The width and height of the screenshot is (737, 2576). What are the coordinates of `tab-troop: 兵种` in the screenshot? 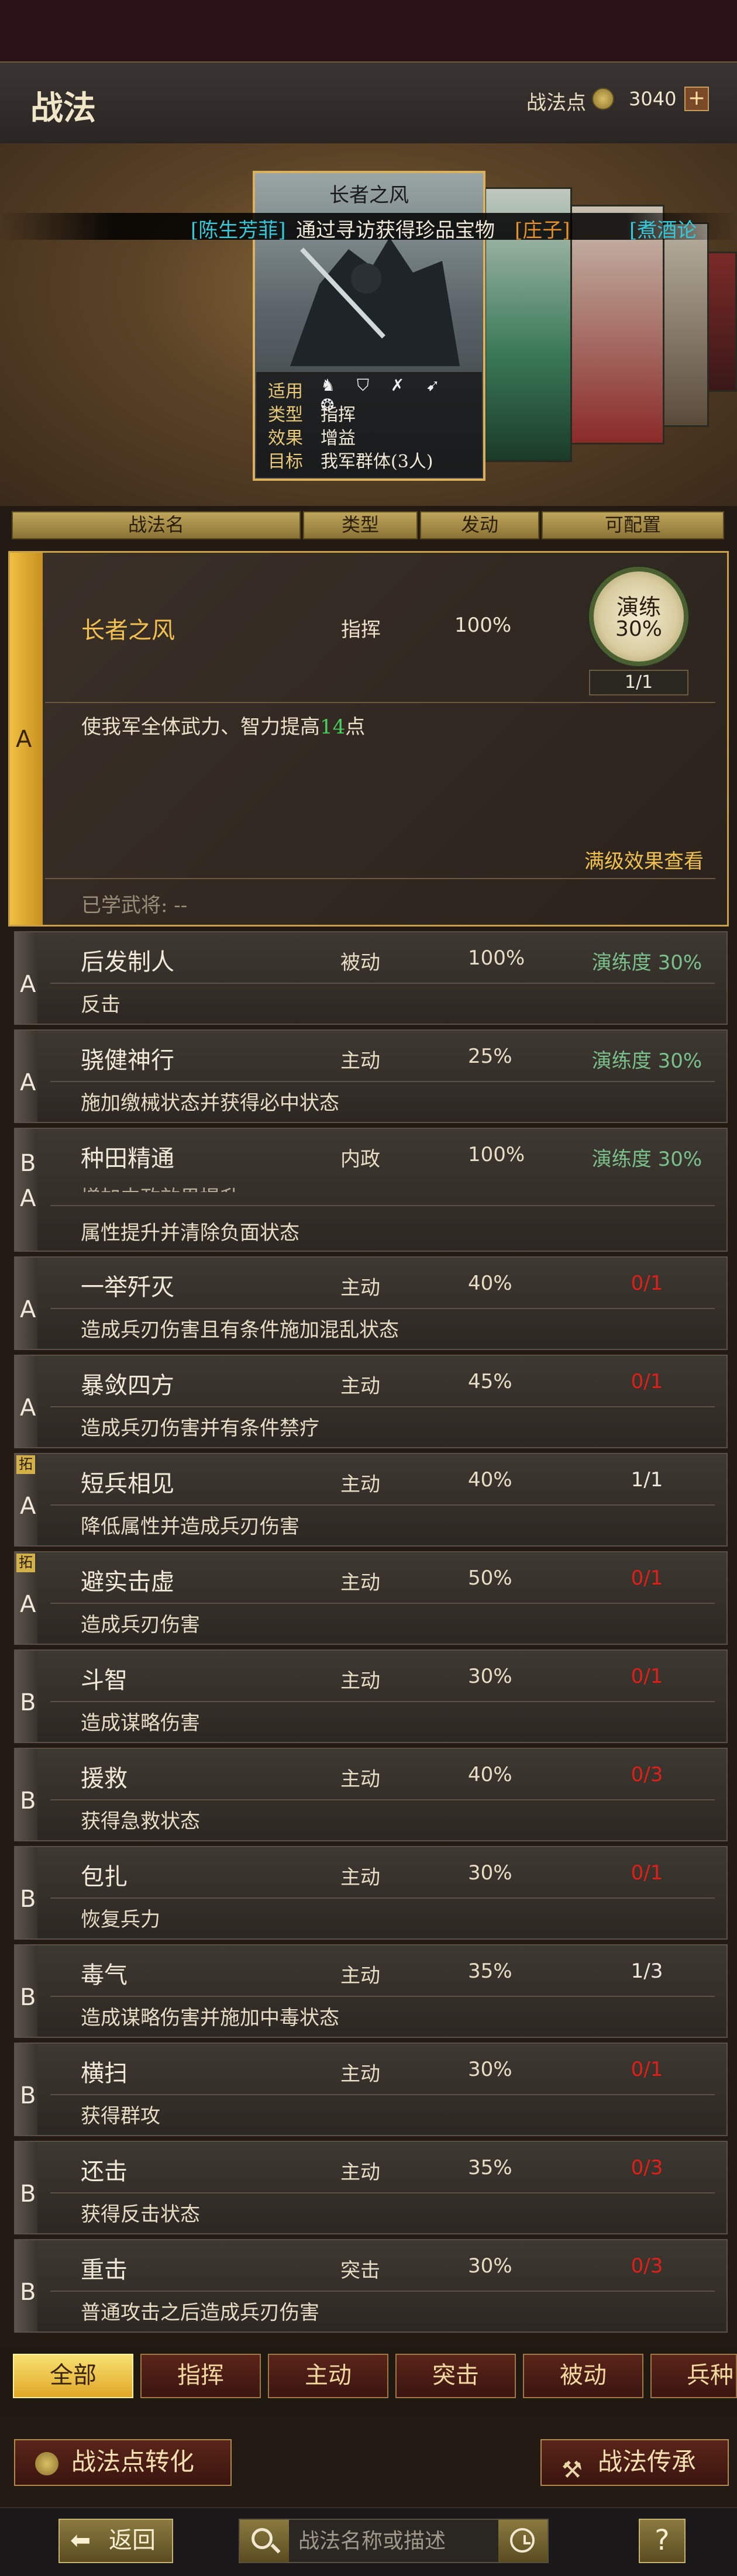 It's located at (694, 2376).